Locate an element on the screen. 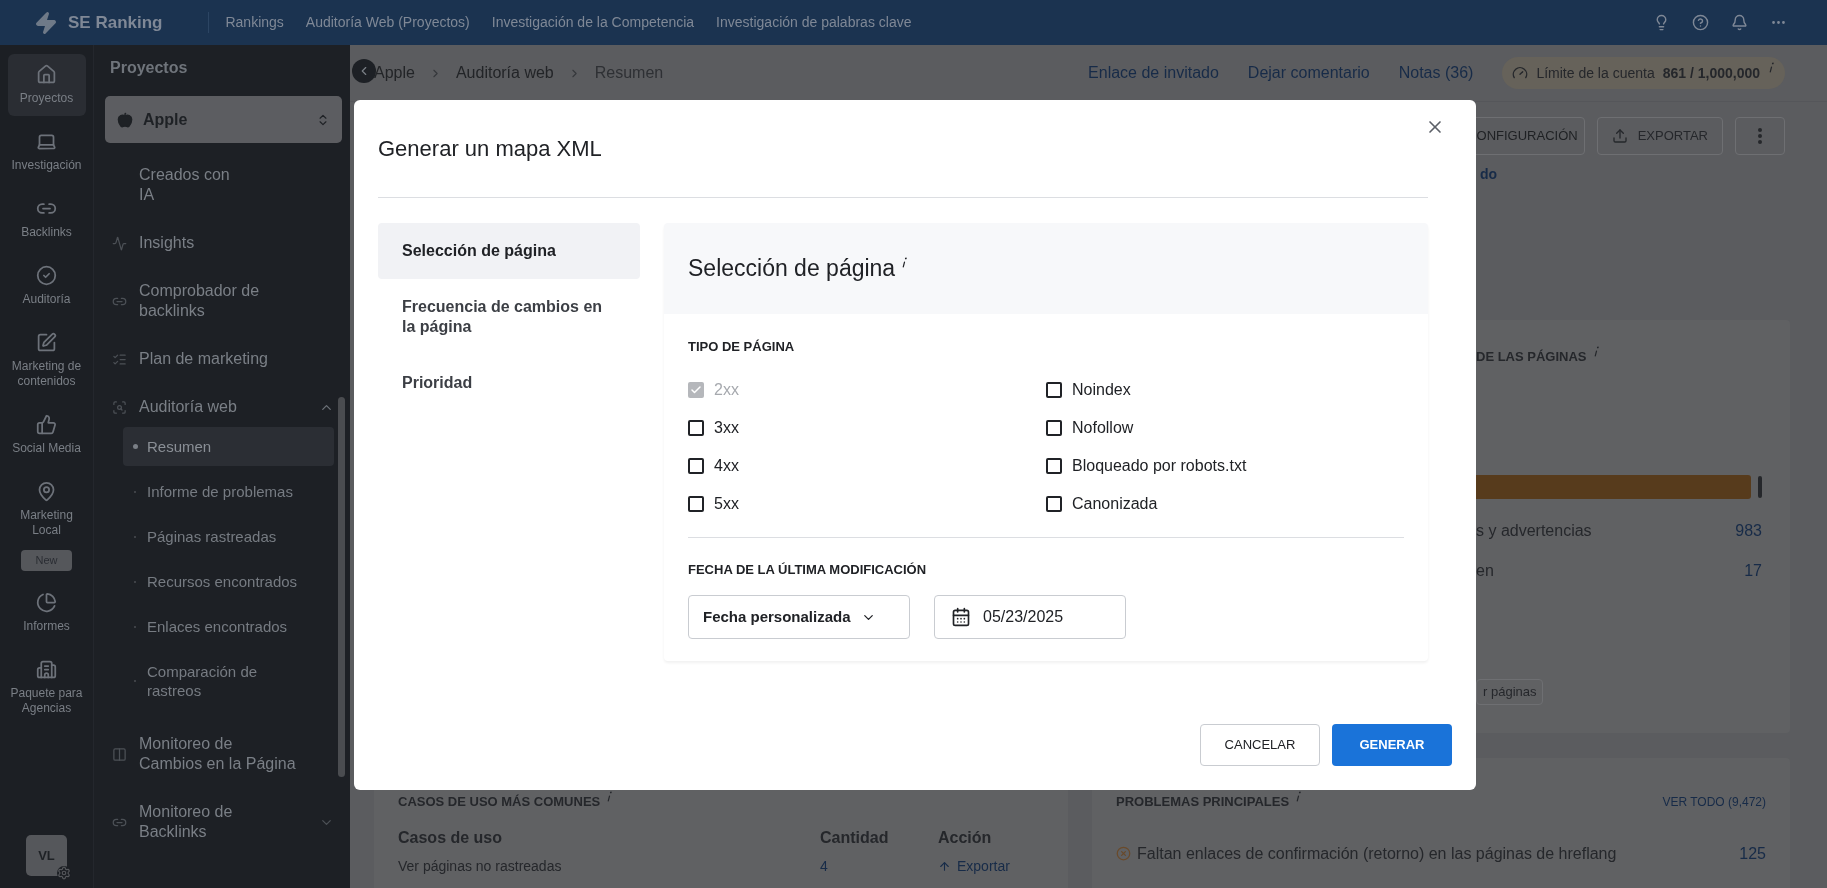 The image size is (1827, 888). header-link: Enlace de invitado is located at coordinates (1153, 73).